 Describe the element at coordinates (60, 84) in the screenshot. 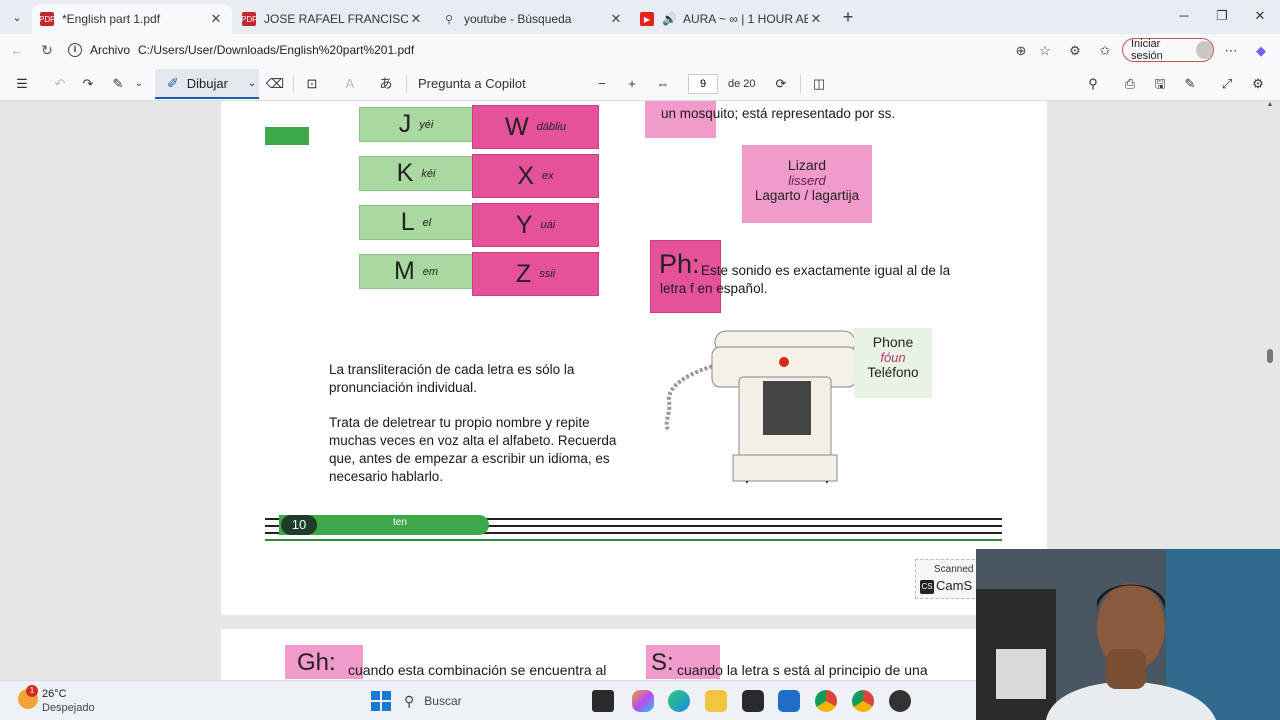

I see `undo-icon: ↶` at that location.